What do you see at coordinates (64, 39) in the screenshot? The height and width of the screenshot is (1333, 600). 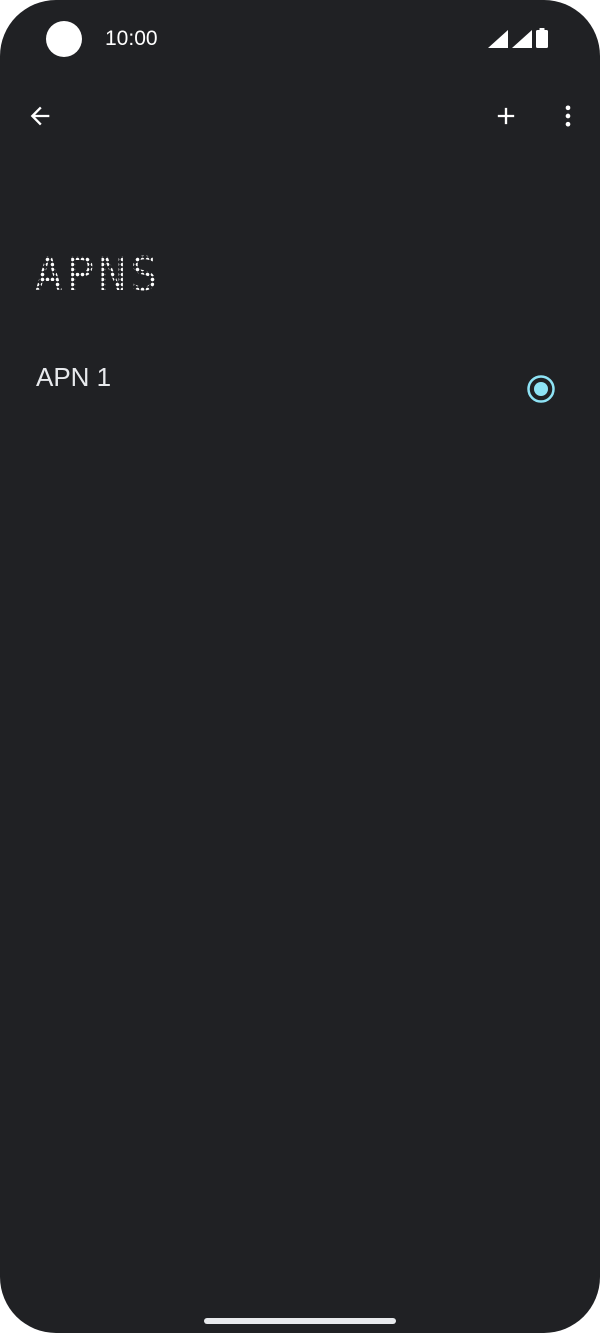 I see `camera-cutout` at bounding box center [64, 39].